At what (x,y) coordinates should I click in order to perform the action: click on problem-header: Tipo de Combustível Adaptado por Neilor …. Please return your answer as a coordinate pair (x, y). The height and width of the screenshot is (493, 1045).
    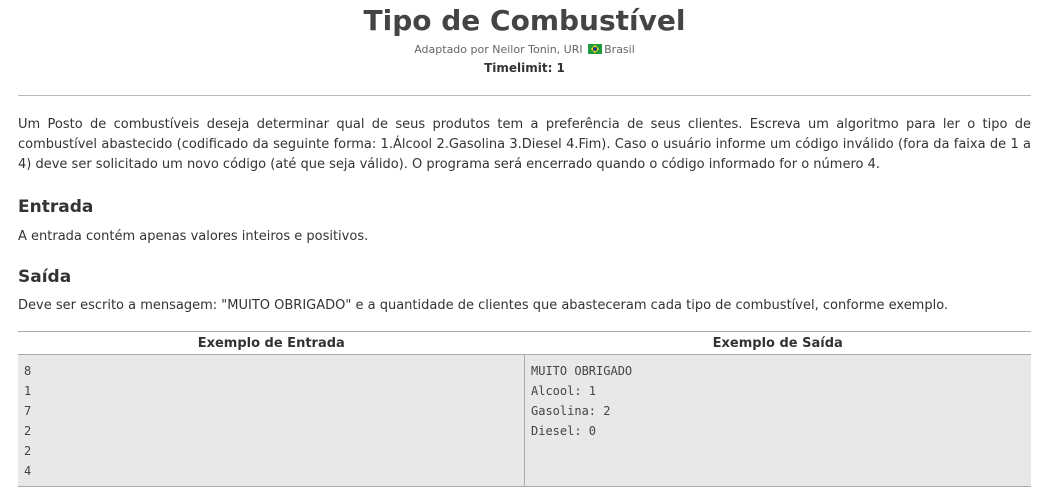
    Looking at the image, I should click on (524, 38).